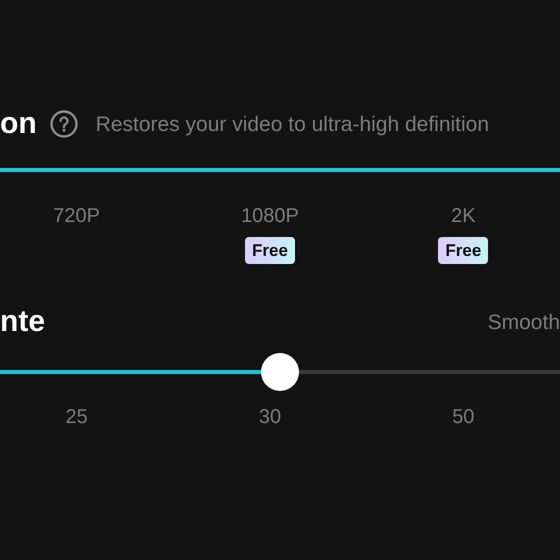  What do you see at coordinates (293, 124) in the screenshot?
I see `description-text: Restores your video to ultra-high definition` at bounding box center [293, 124].